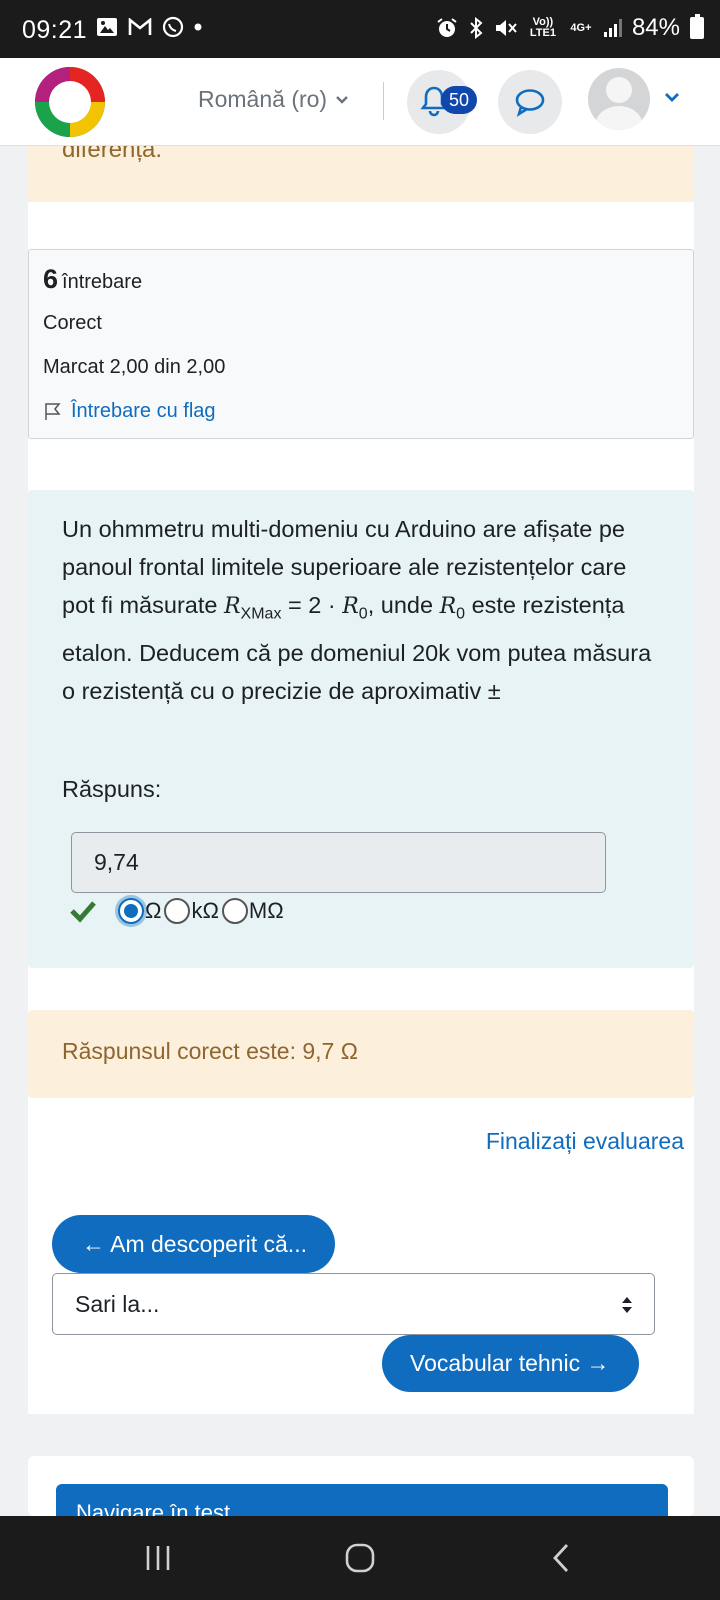 This screenshot has height=1600, width=720. What do you see at coordinates (627, 1305) in the screenshot?
I see `select-arrows-icon` at bounding box center [627, 1305].